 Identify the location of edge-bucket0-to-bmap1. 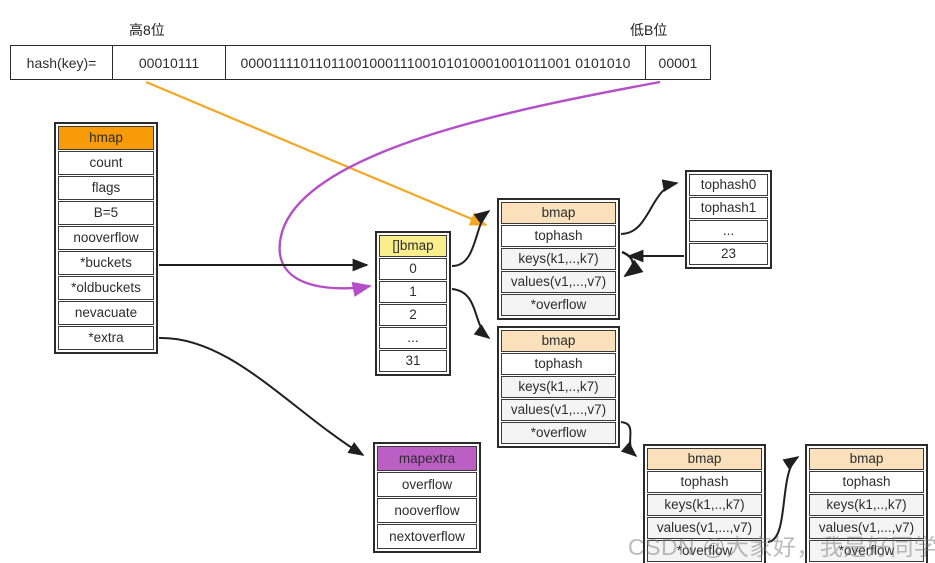
(471, 238).